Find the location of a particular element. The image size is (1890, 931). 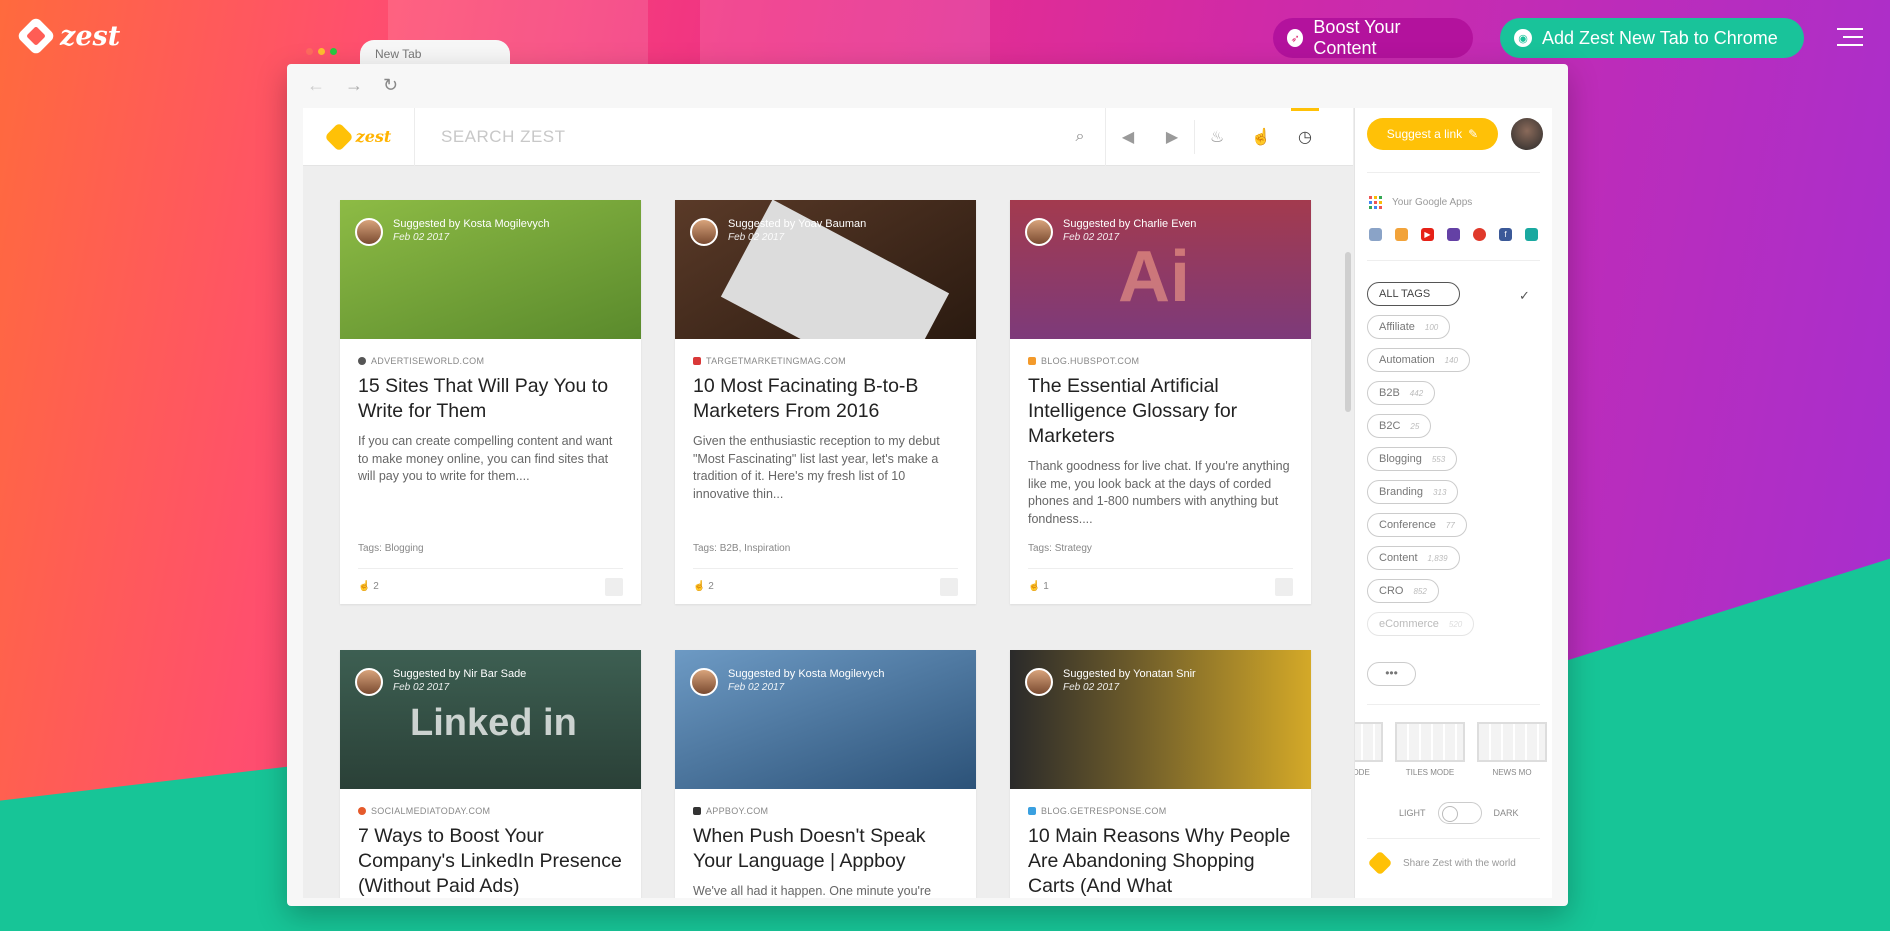

tiles-mode-option: TILES MODE is located at coordinates (1430, 749).